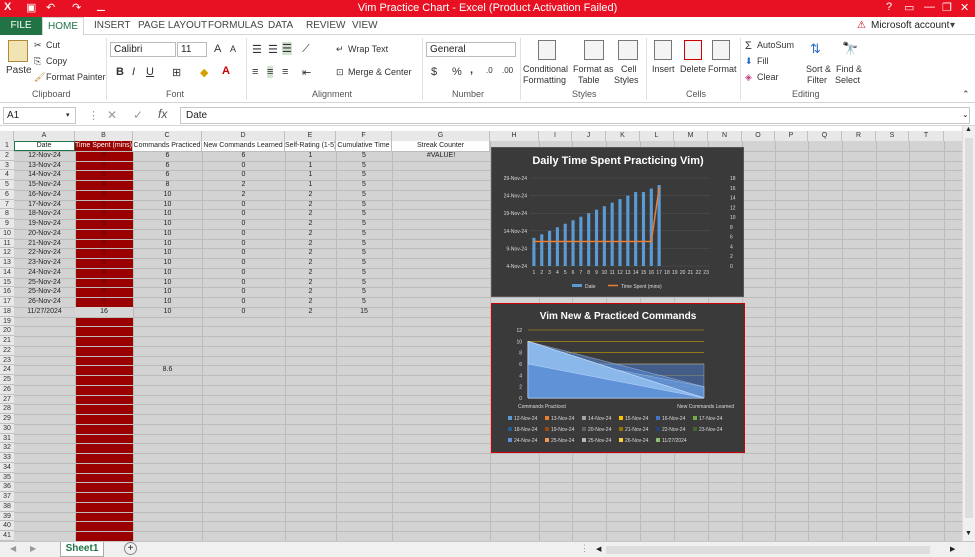 Image resolution: width=975 pixels, height=557 pixels. What do you see at coordinates (657, 136) in the screenshot?
I see `column-header-l: L` at bounding box center [657, 136].